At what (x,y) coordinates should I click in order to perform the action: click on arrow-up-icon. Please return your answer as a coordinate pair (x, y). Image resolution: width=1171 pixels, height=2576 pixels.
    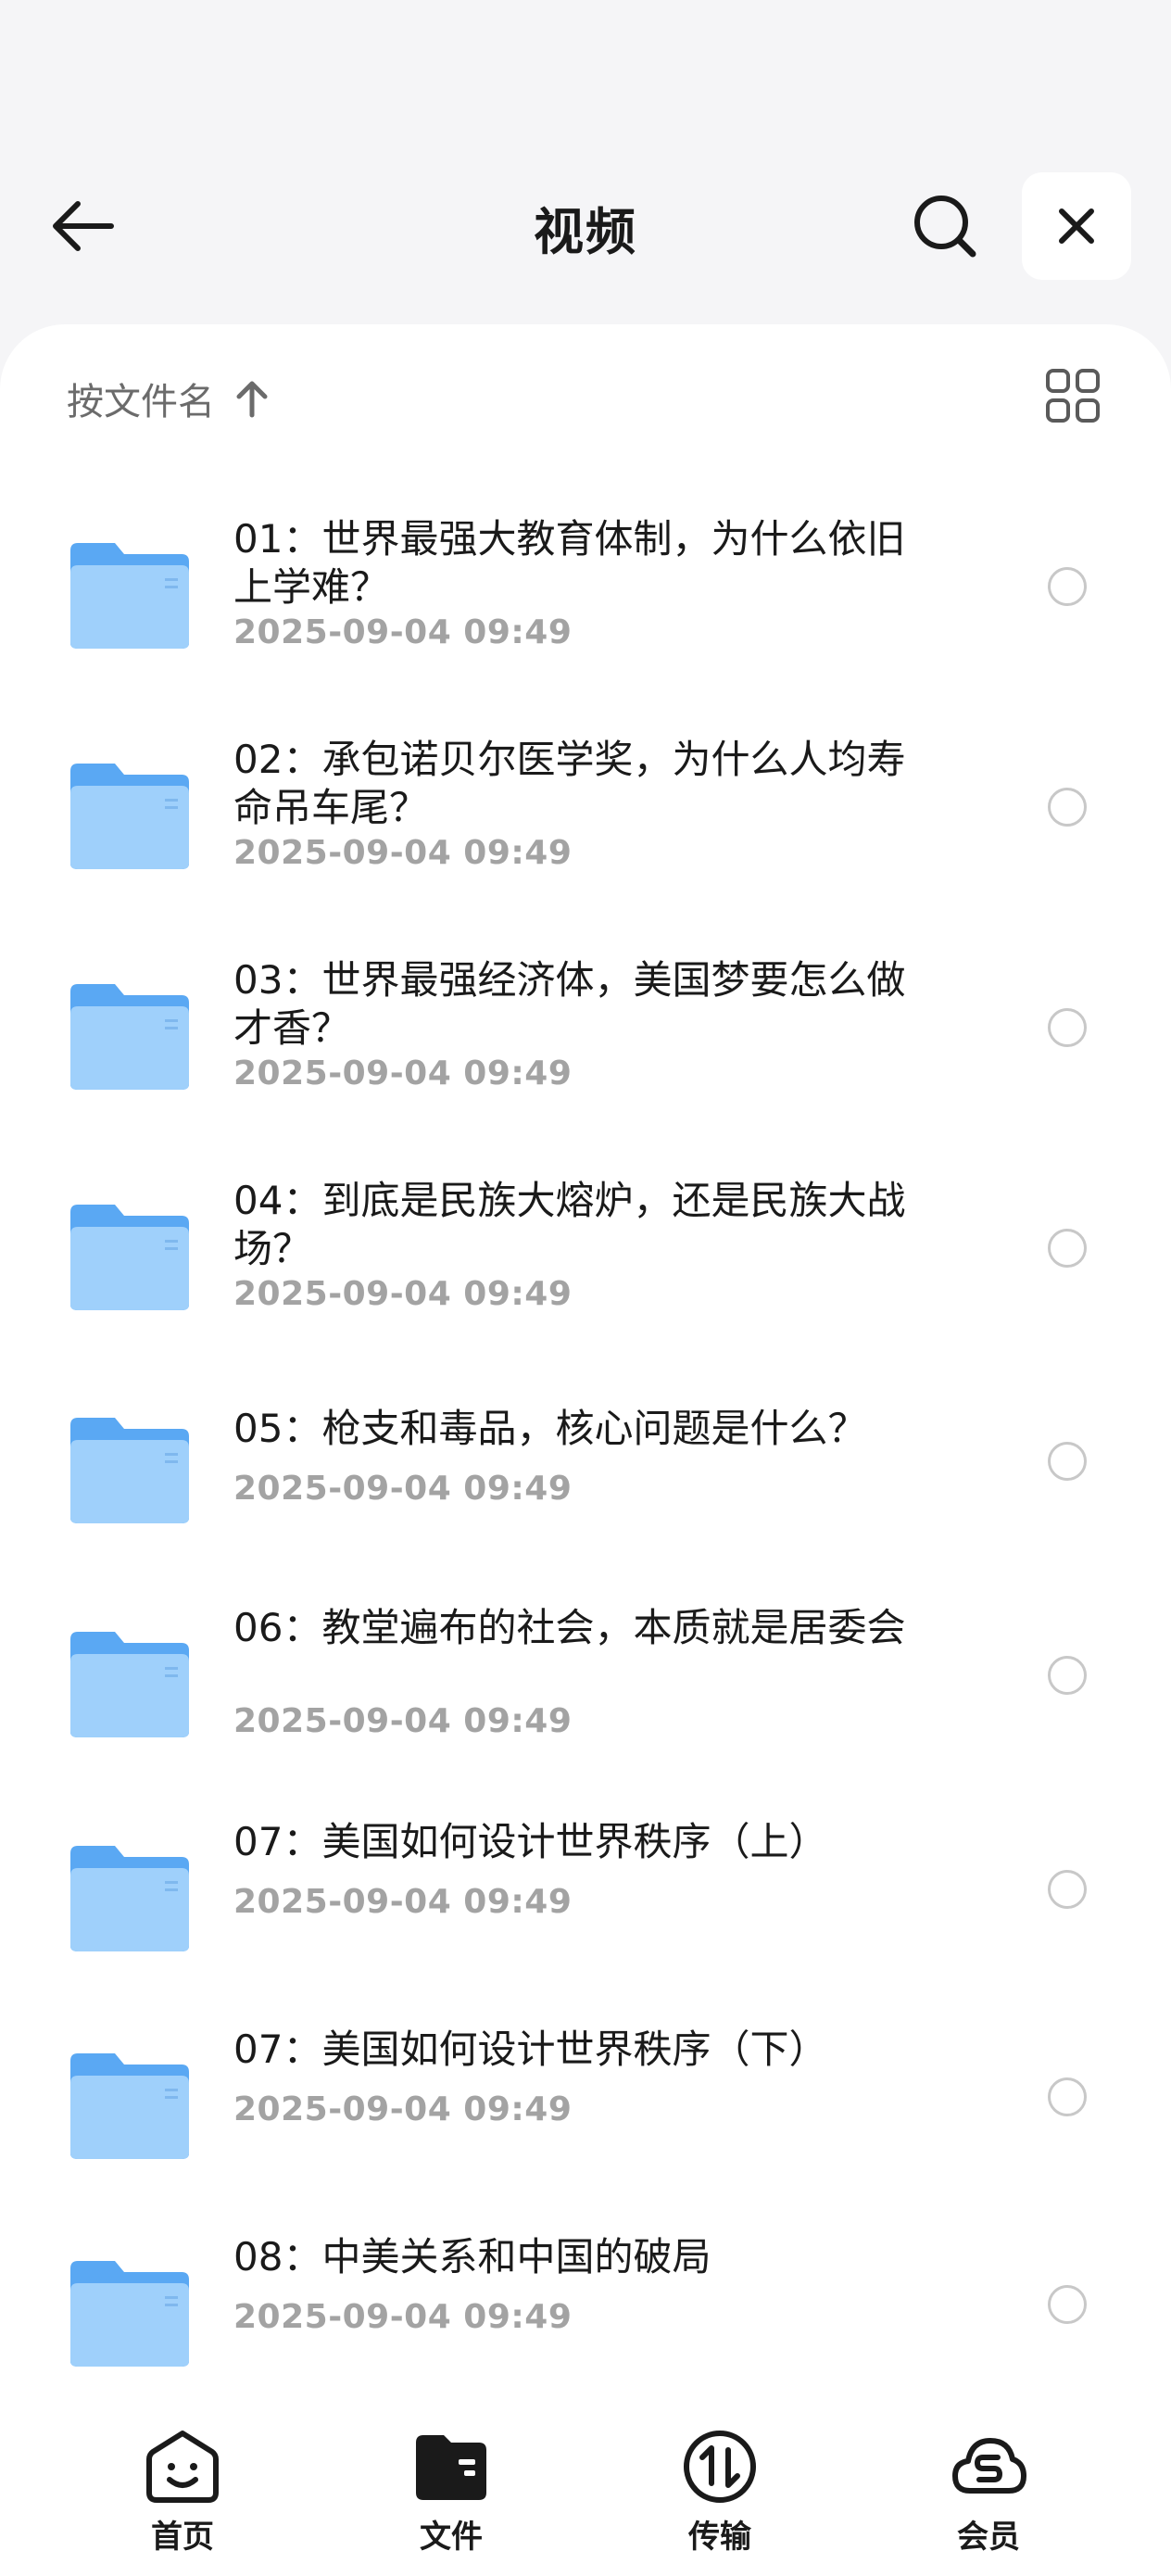
    Looking at the image, I should click on (252, 399).